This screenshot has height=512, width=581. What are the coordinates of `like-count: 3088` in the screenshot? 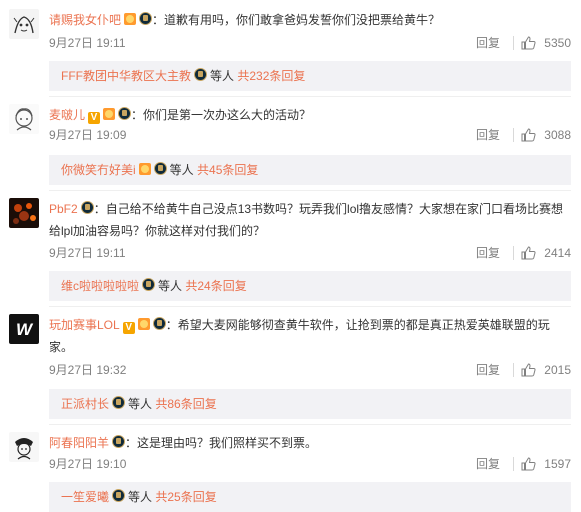 It's located at (557, 135).